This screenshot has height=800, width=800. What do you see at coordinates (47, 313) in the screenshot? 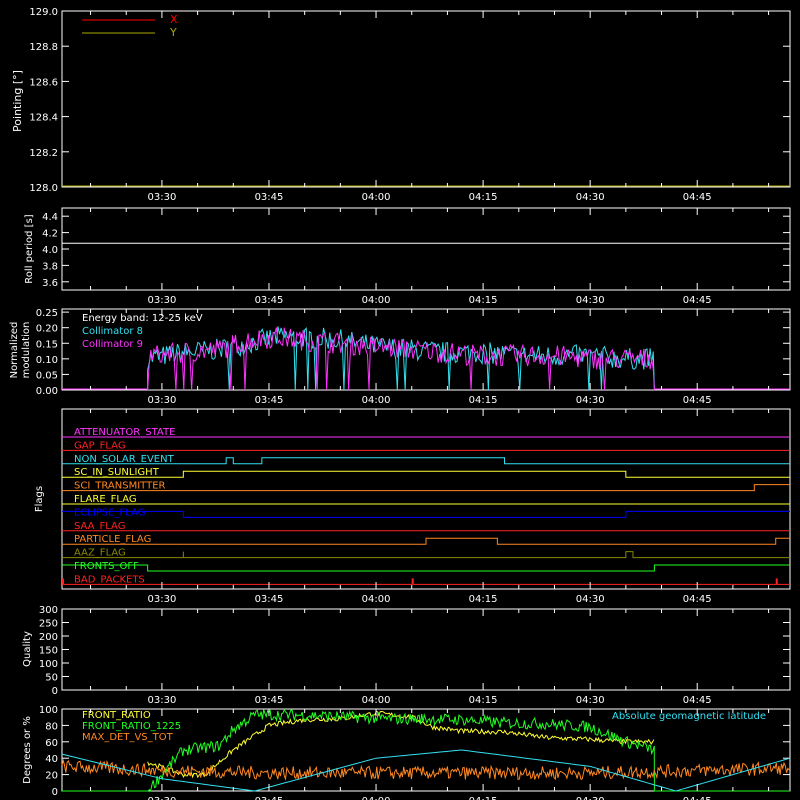
I see `y-tick-label: 0.25` at bounding box center [47, 313].